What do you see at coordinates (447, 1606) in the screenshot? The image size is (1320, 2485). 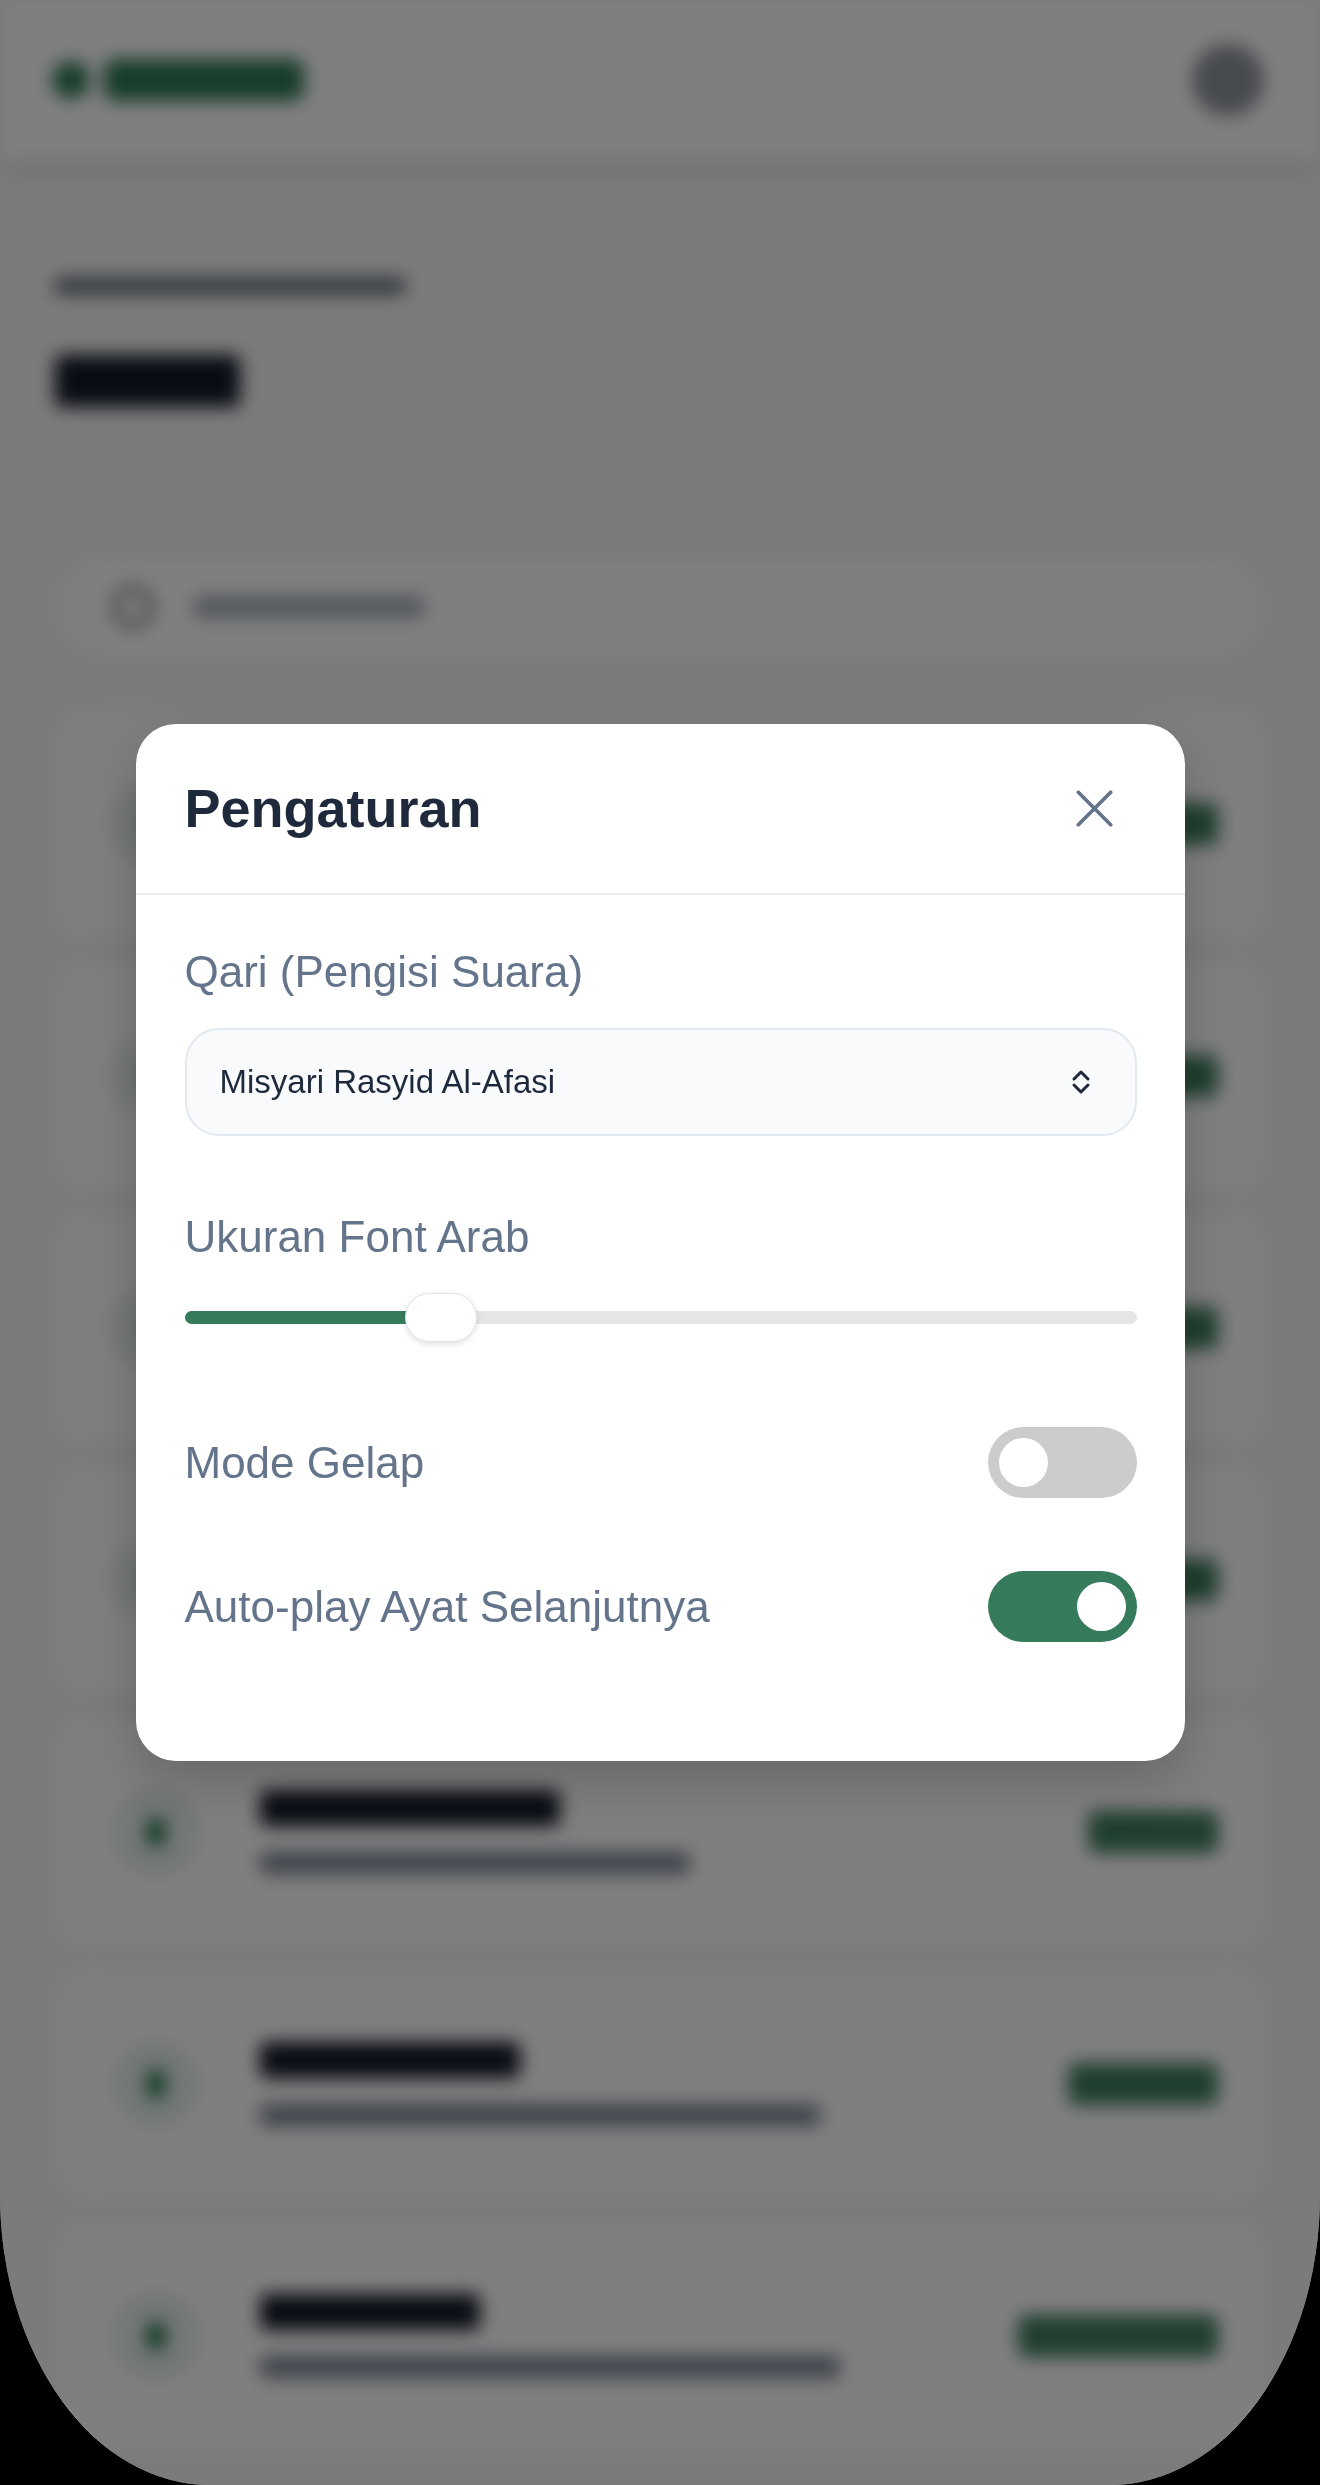 I see `setting-label: Auto-play Ayat Selanjutnya` at bounding box center [447, 1606].